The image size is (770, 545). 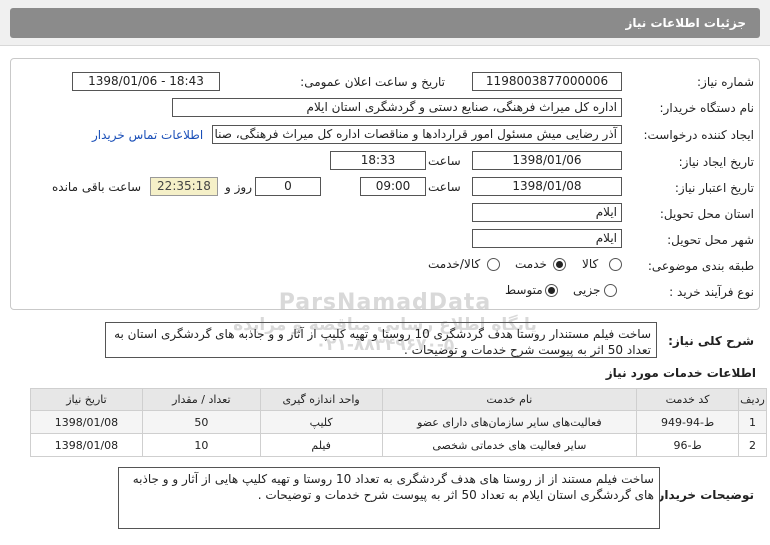 What do you see at coordinates (184, 186) in the screenshot?
I see `remaining-time-field: 22:35:18` at bounding box center [184, 186].